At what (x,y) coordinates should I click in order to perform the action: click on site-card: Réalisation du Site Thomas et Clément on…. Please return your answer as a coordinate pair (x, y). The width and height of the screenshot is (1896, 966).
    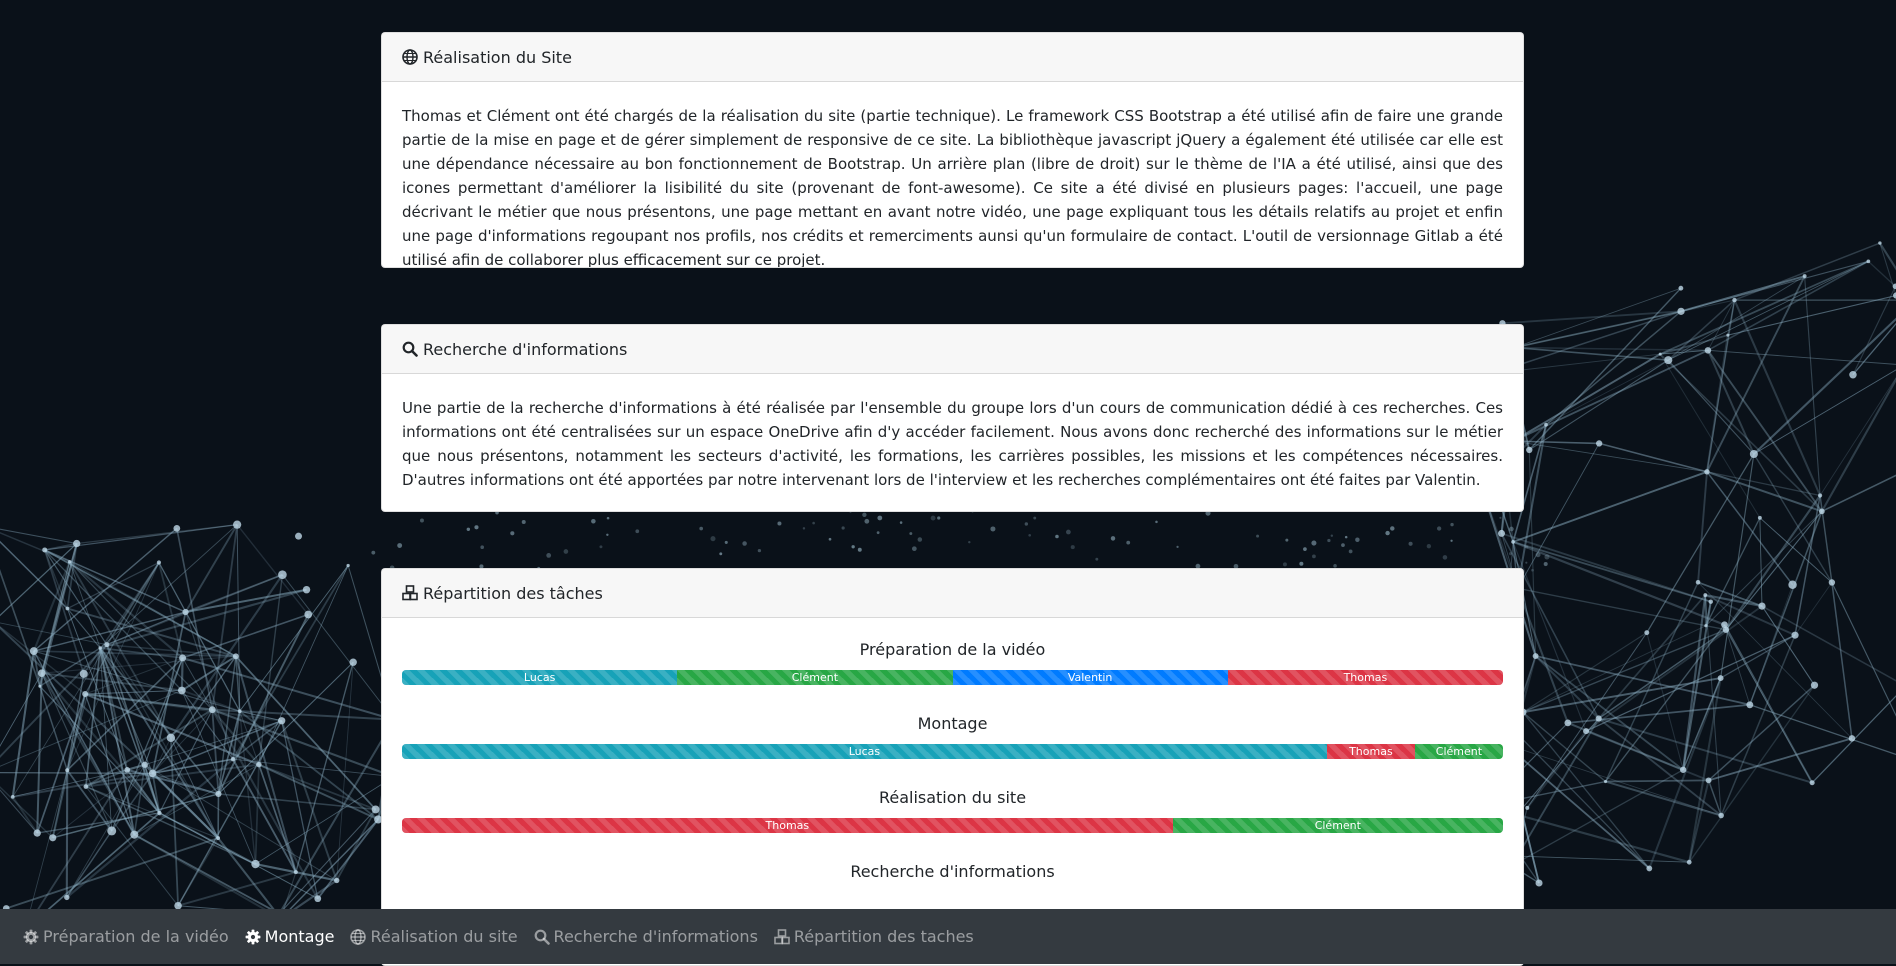
    Looking at the image, I should click on (952, 150).